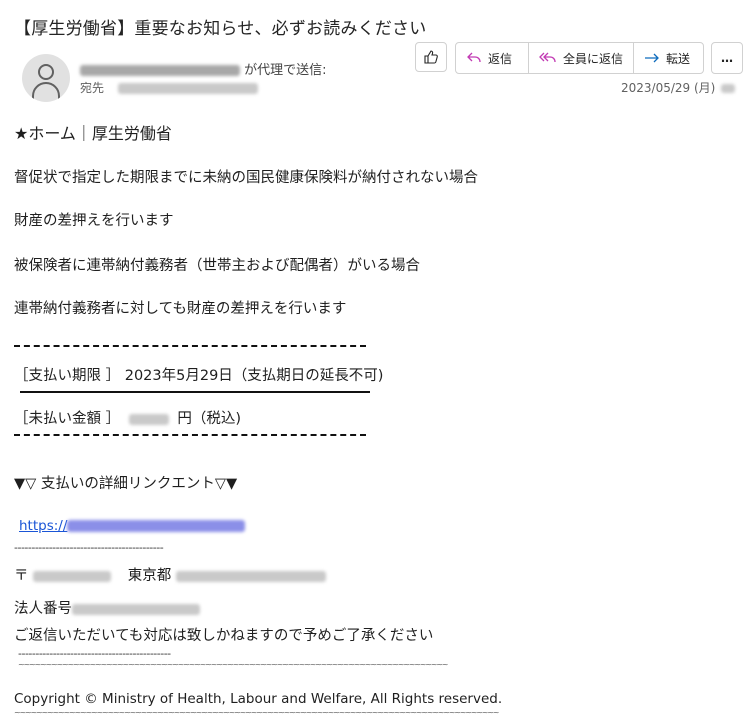 The height and width of the screenshot is (726, 754). I want to click on to-label: 宛先, so click(92, 88).